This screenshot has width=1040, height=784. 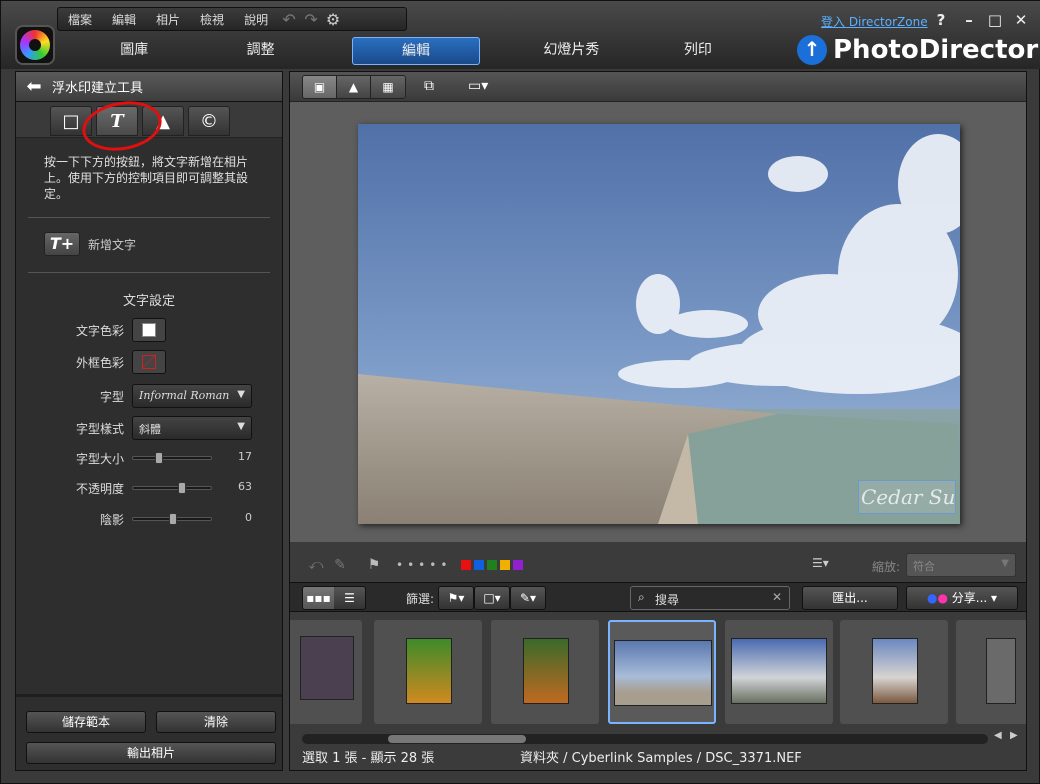 What do you see at coordinates (333, 19) in the screenshot?
I see `gear-icon: ⚙` at bounding box center [333, 19].